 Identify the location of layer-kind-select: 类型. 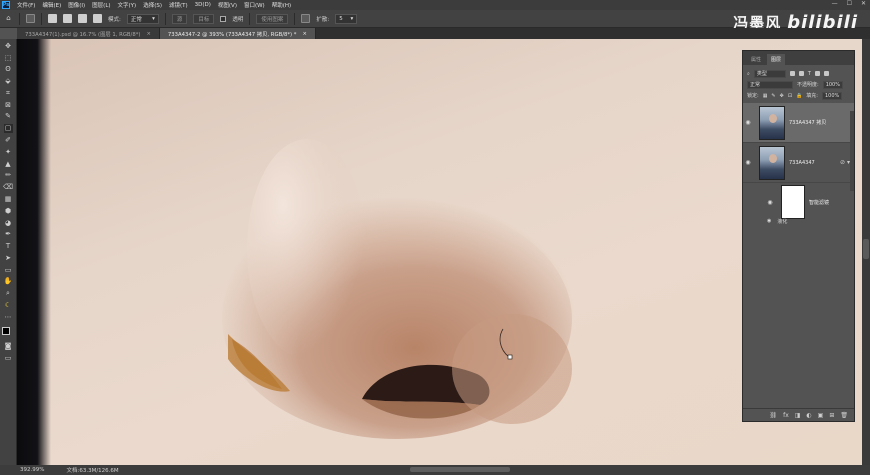
(769, 73).